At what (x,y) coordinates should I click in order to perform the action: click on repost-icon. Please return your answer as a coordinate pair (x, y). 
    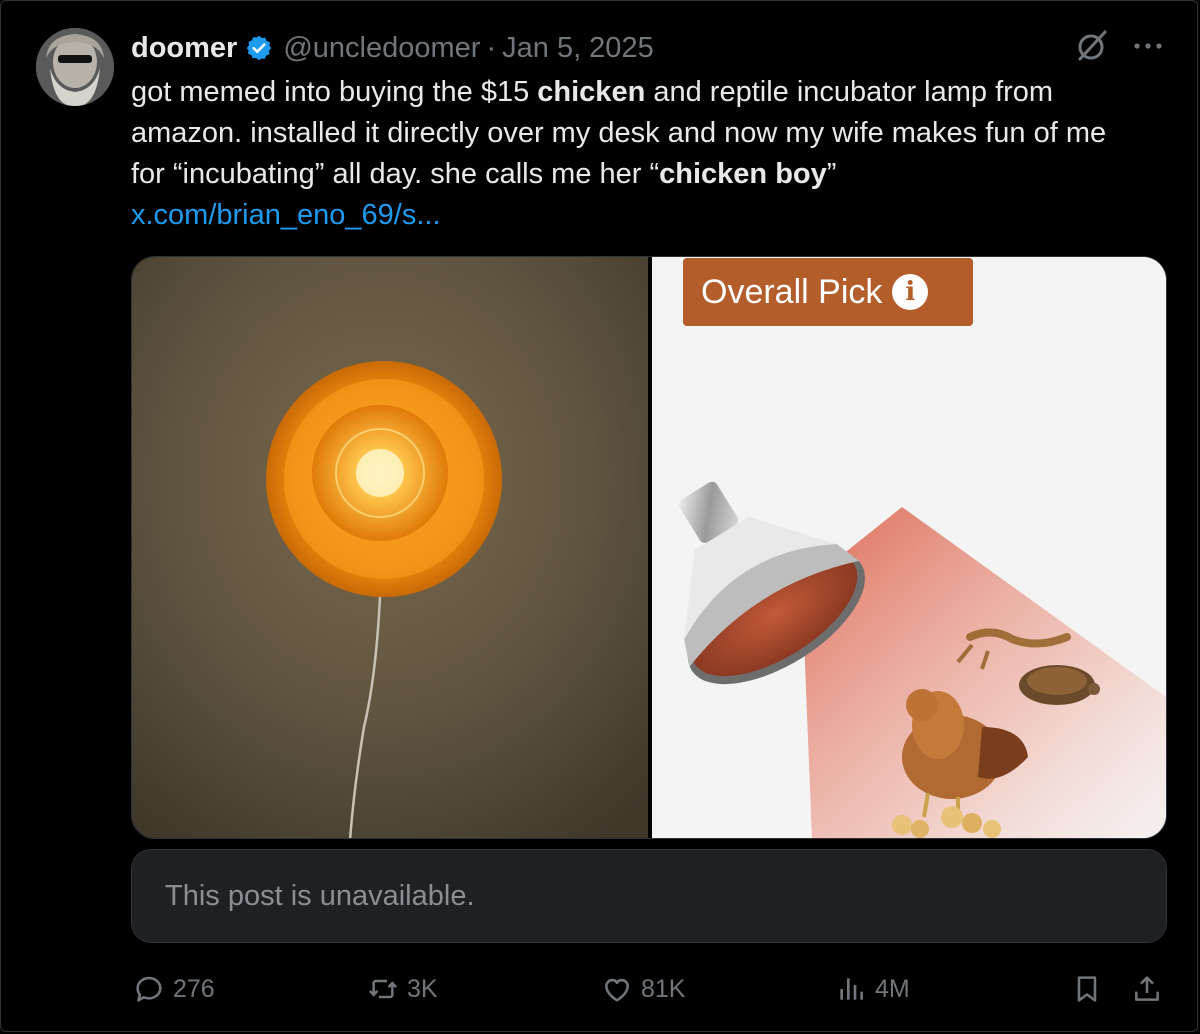
    Looking at the image, I should click on (383, 989).